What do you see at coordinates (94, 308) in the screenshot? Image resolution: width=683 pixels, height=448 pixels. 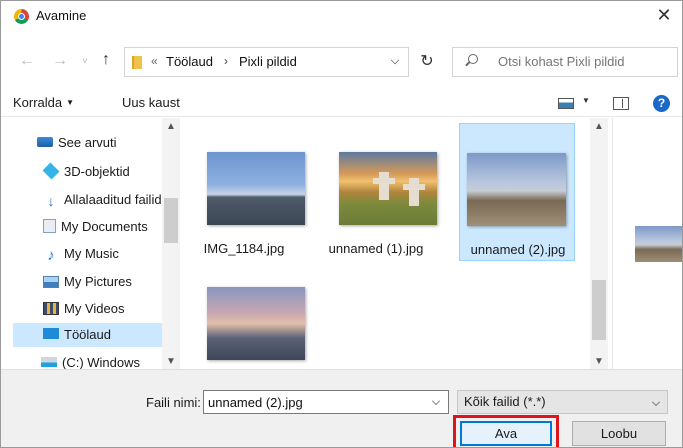 I see `tree-item-label: My Videos` at bounding box center [94, 308].